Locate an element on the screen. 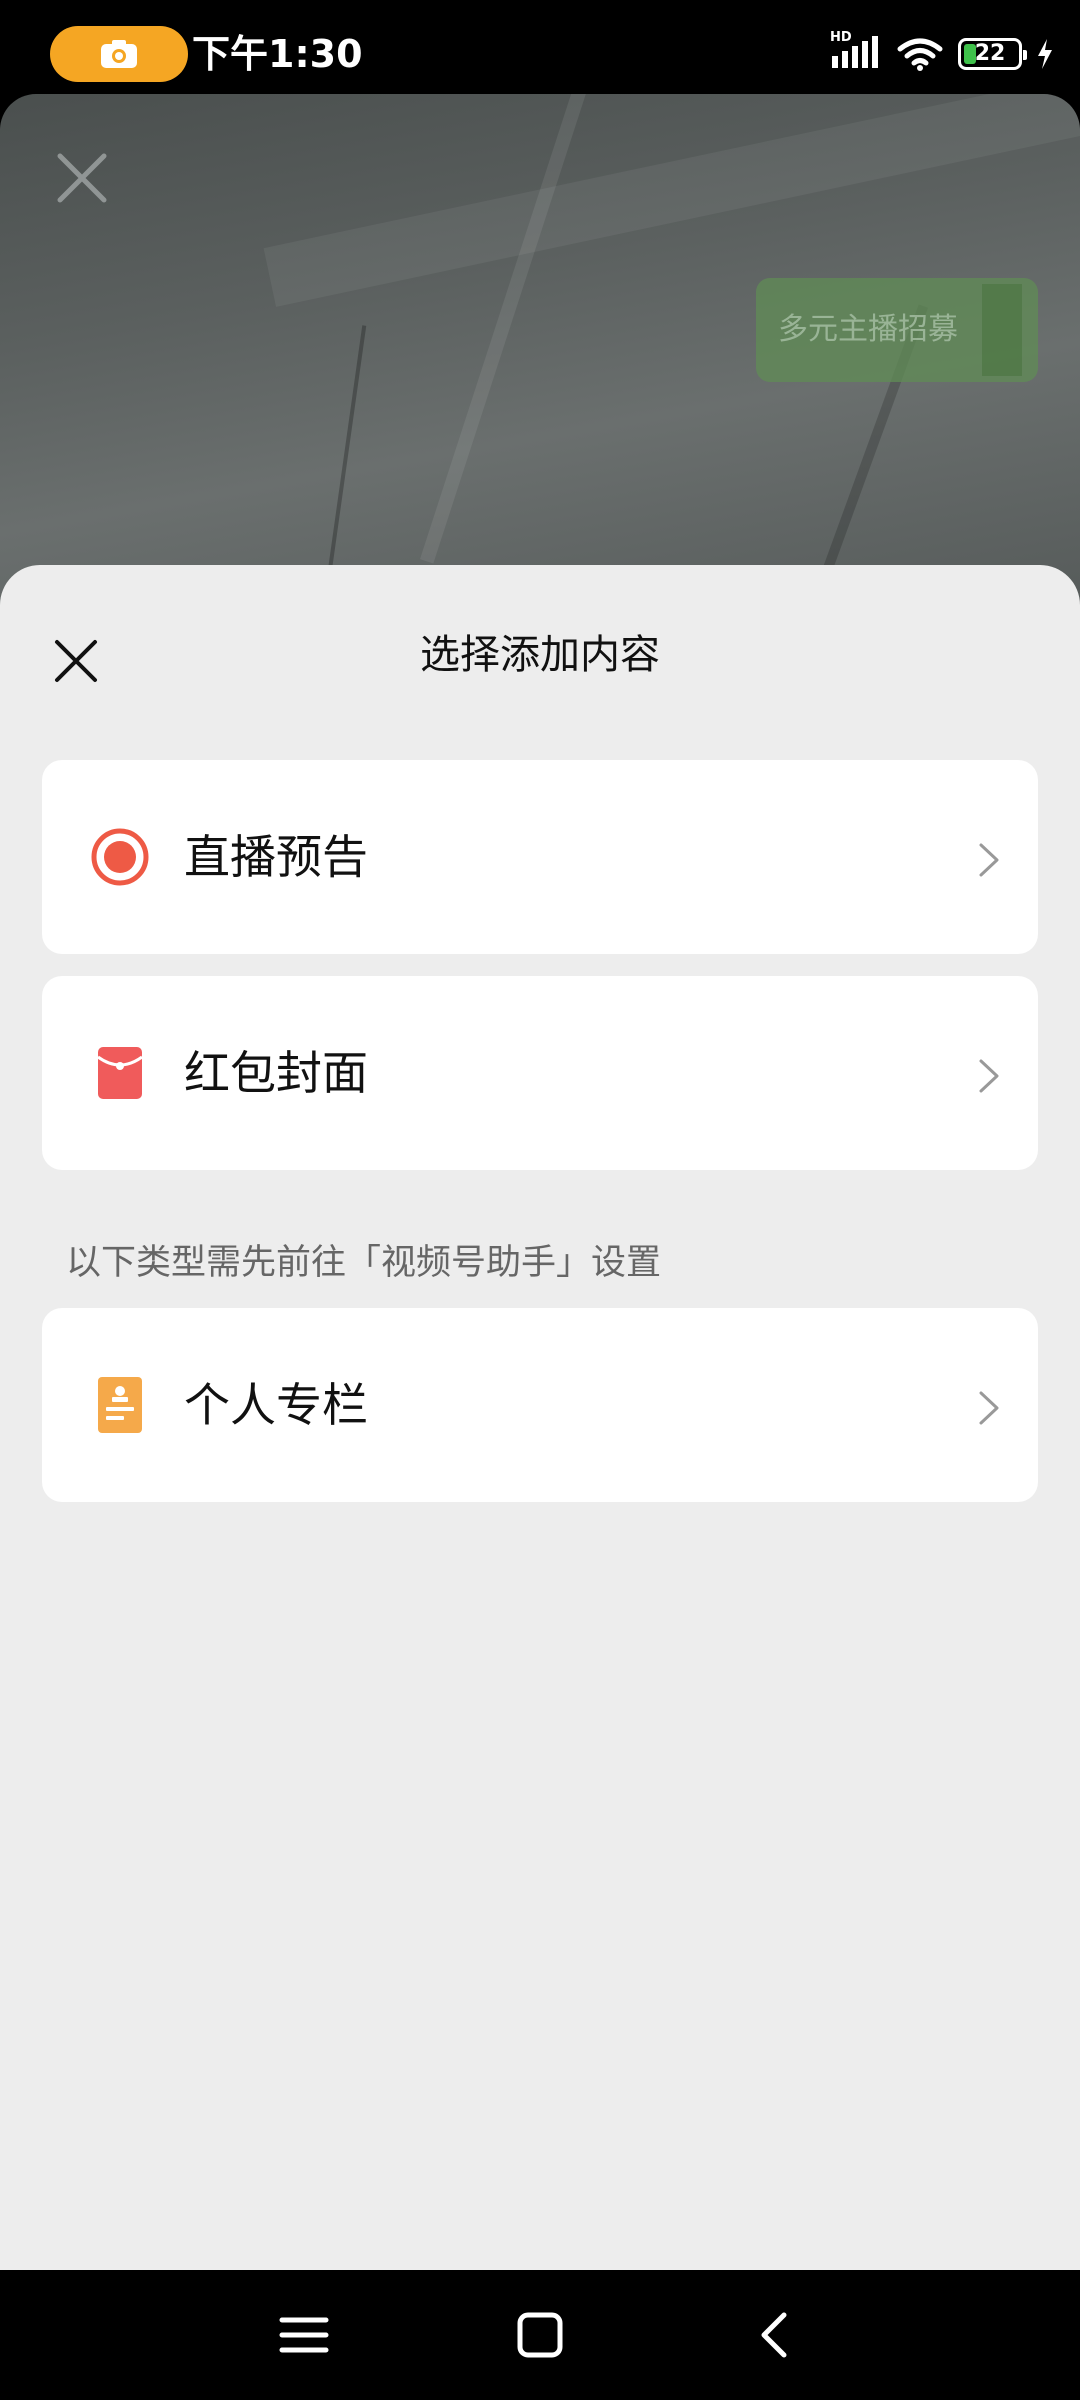 The image size is (1080, 2400). live-preview-item: 直播预告 is located at coordinates (540, 857).